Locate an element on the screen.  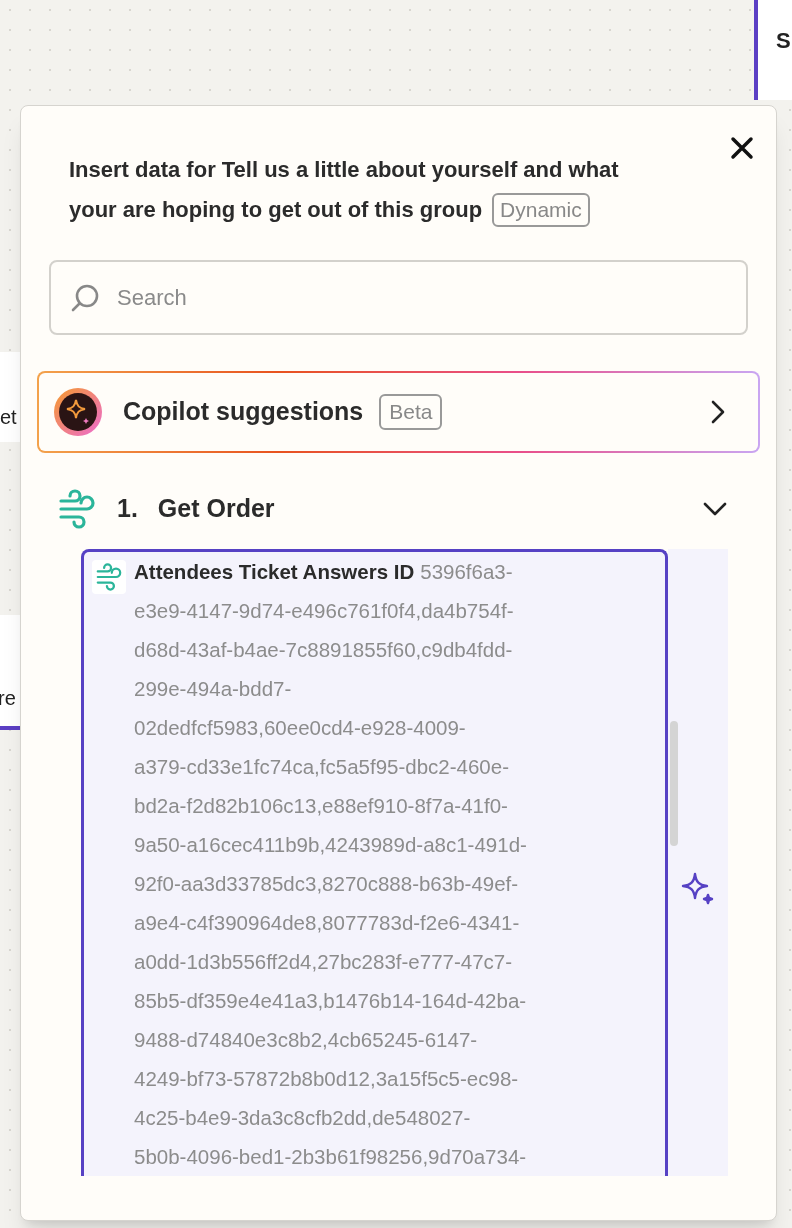
card-text: re is located at coordinates (8, 698).